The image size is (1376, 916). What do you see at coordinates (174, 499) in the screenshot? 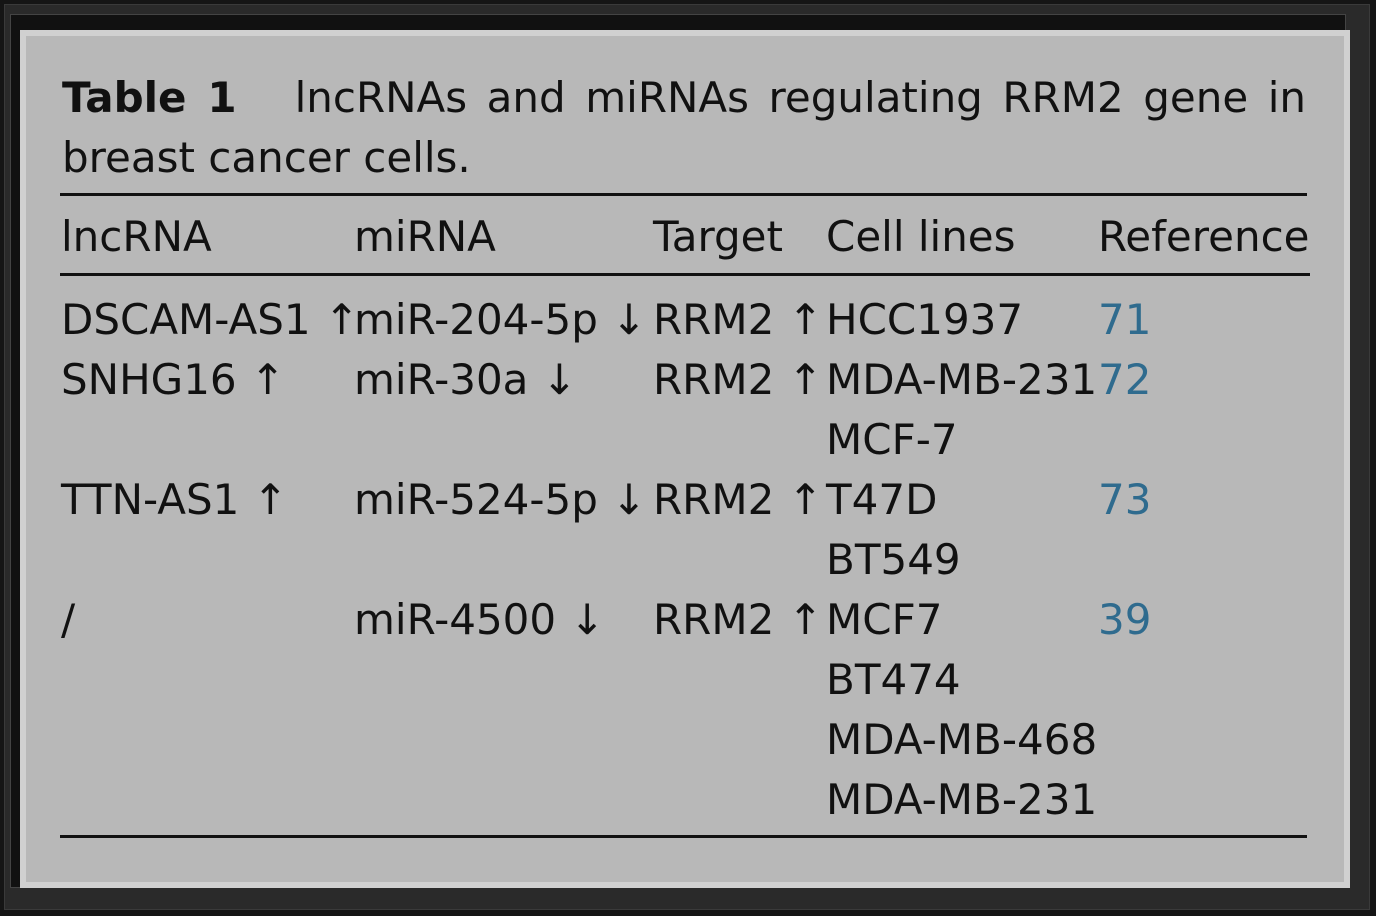
I see `row-2-lncrna: TTN-AS1 ↑` at bounding box center [174, 499].